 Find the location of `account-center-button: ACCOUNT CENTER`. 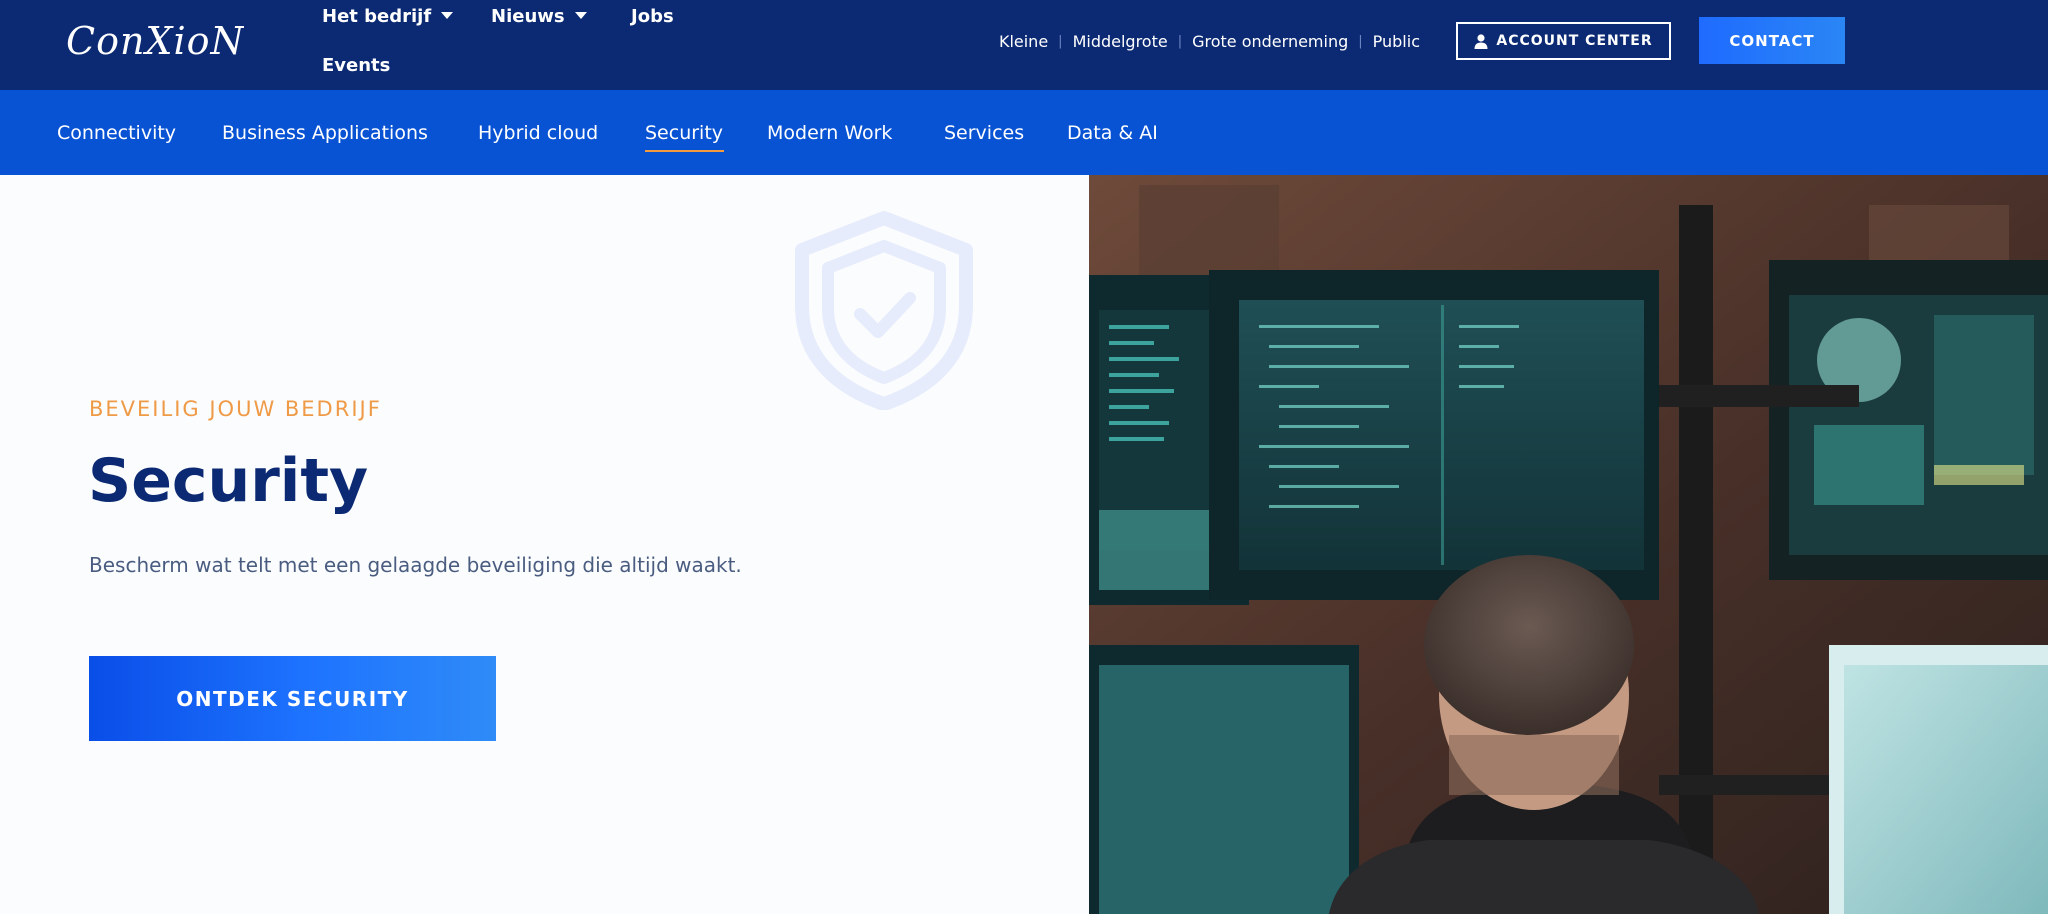

account-center-button: ACCOUNT CENTER is located at coordinates (1563, 41).